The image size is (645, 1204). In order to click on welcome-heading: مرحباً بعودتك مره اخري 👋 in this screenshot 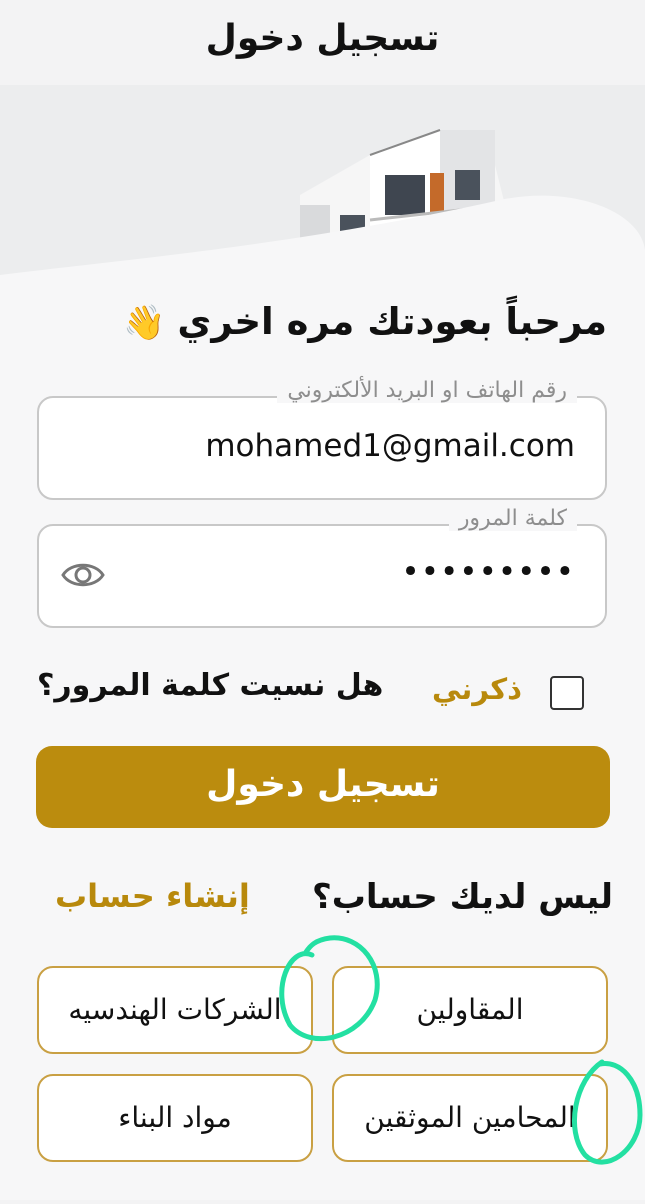, I will do `click(327, 321)`.